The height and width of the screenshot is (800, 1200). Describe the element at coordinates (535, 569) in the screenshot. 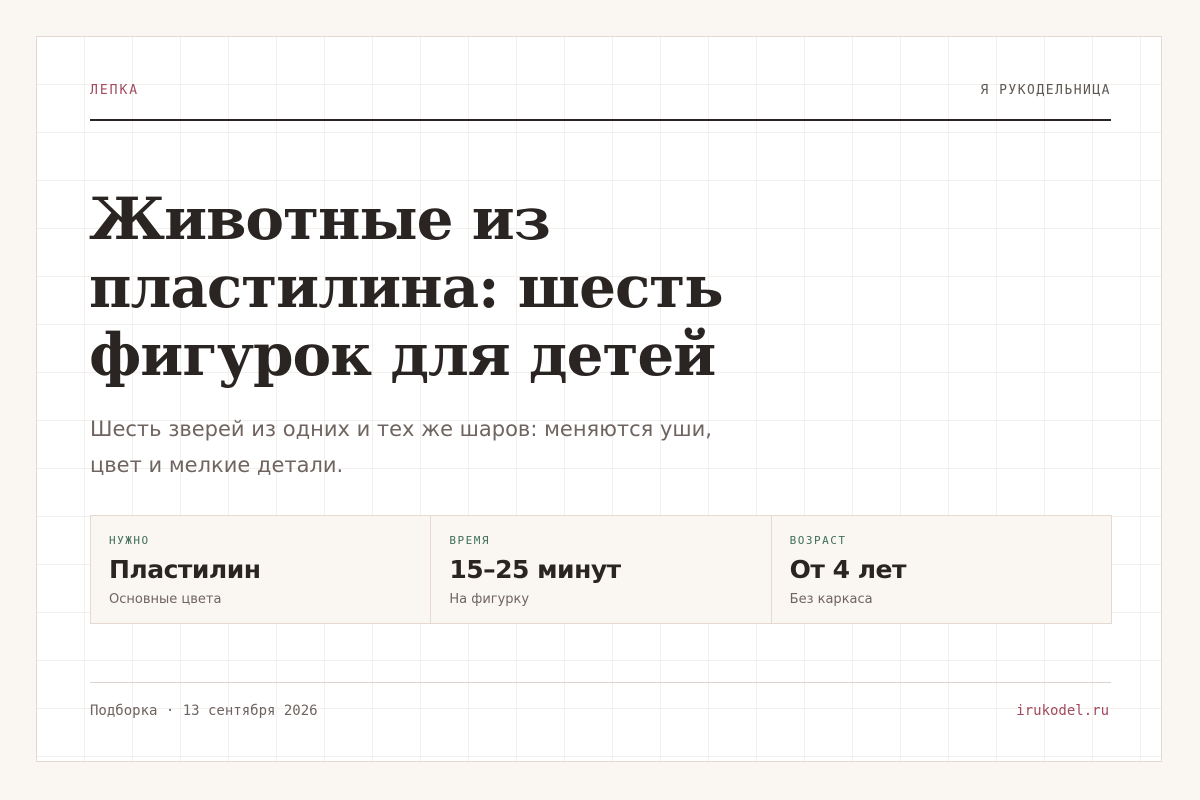

I see `fact-value: 15–25 минут` at that location.